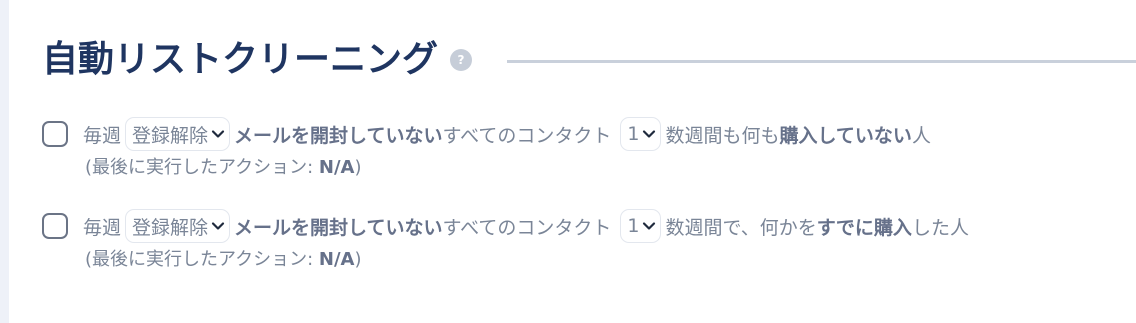 Image resolution: width=1136 pixels, height=323 pixels. Describe the element at coordinates (864, 227) in the screenshot. I see `suffix-bold-text: すでに購入` at that location.